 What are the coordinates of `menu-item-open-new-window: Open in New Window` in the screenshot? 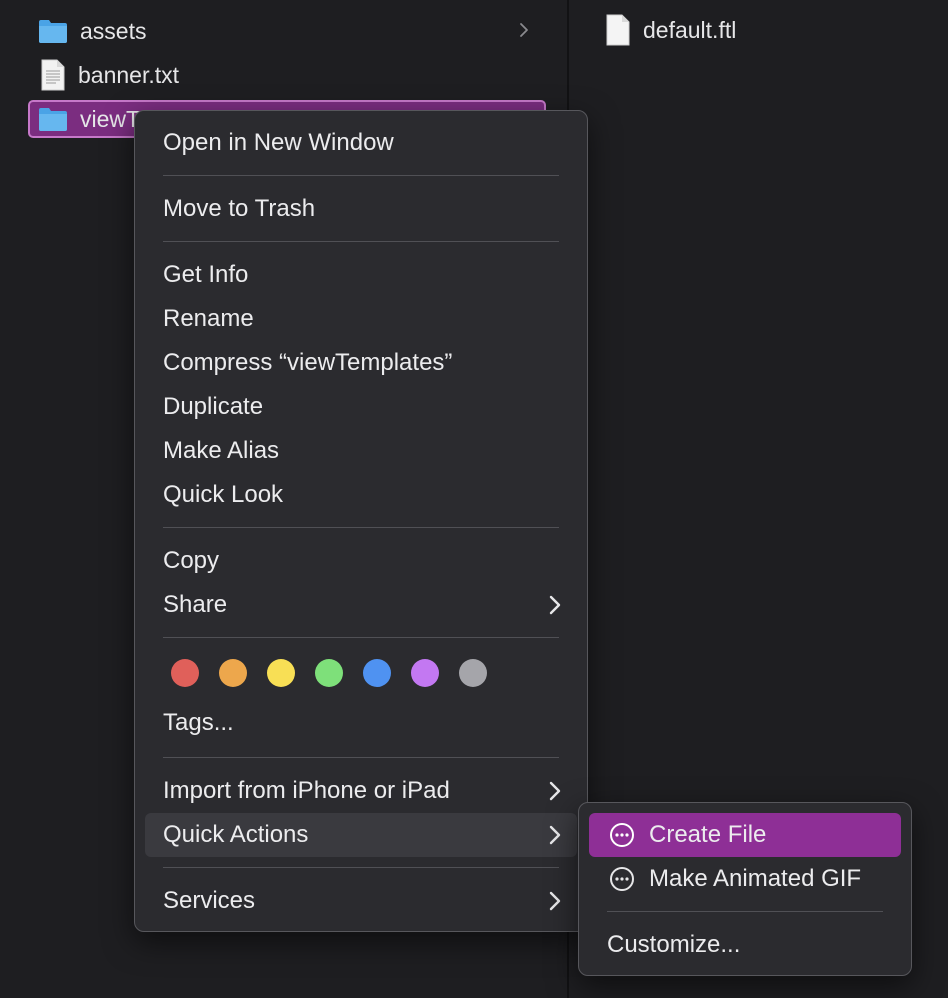 It's located at (361, 143).